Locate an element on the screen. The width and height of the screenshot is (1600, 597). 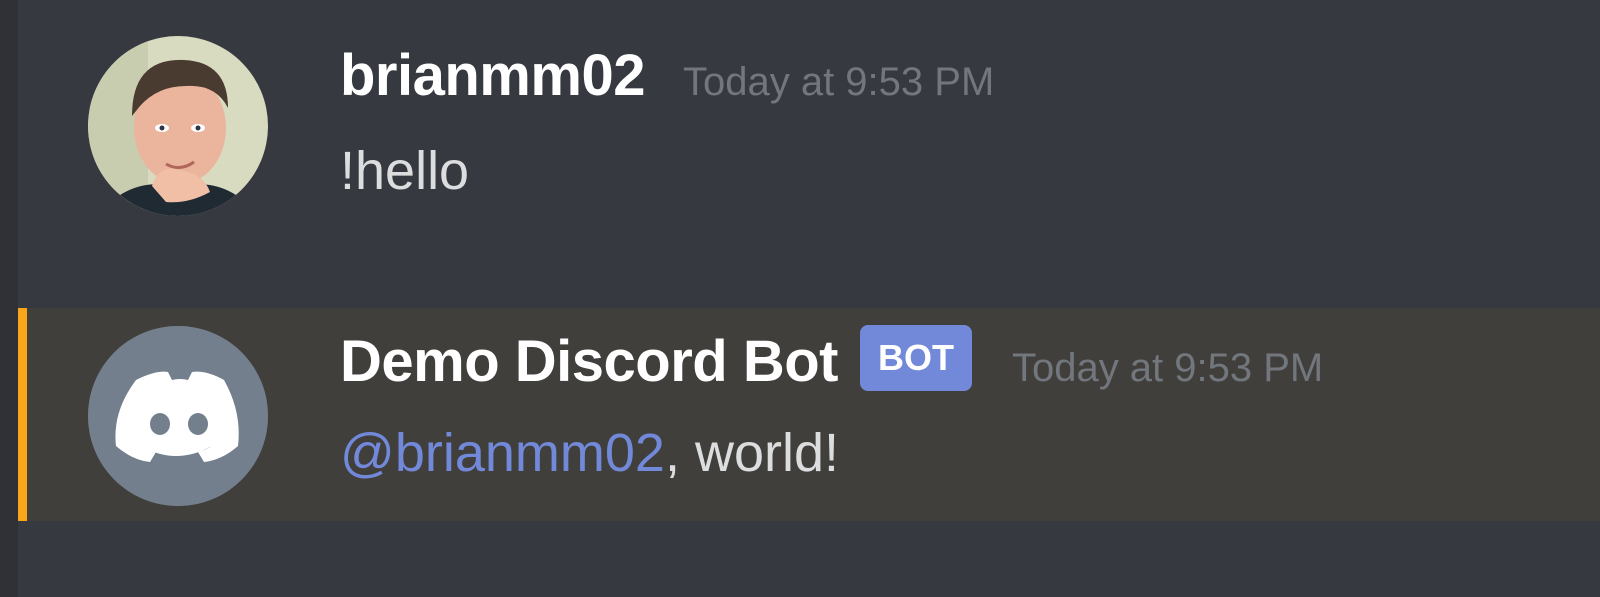
bot-avatar is located at coordinates (178, 416).